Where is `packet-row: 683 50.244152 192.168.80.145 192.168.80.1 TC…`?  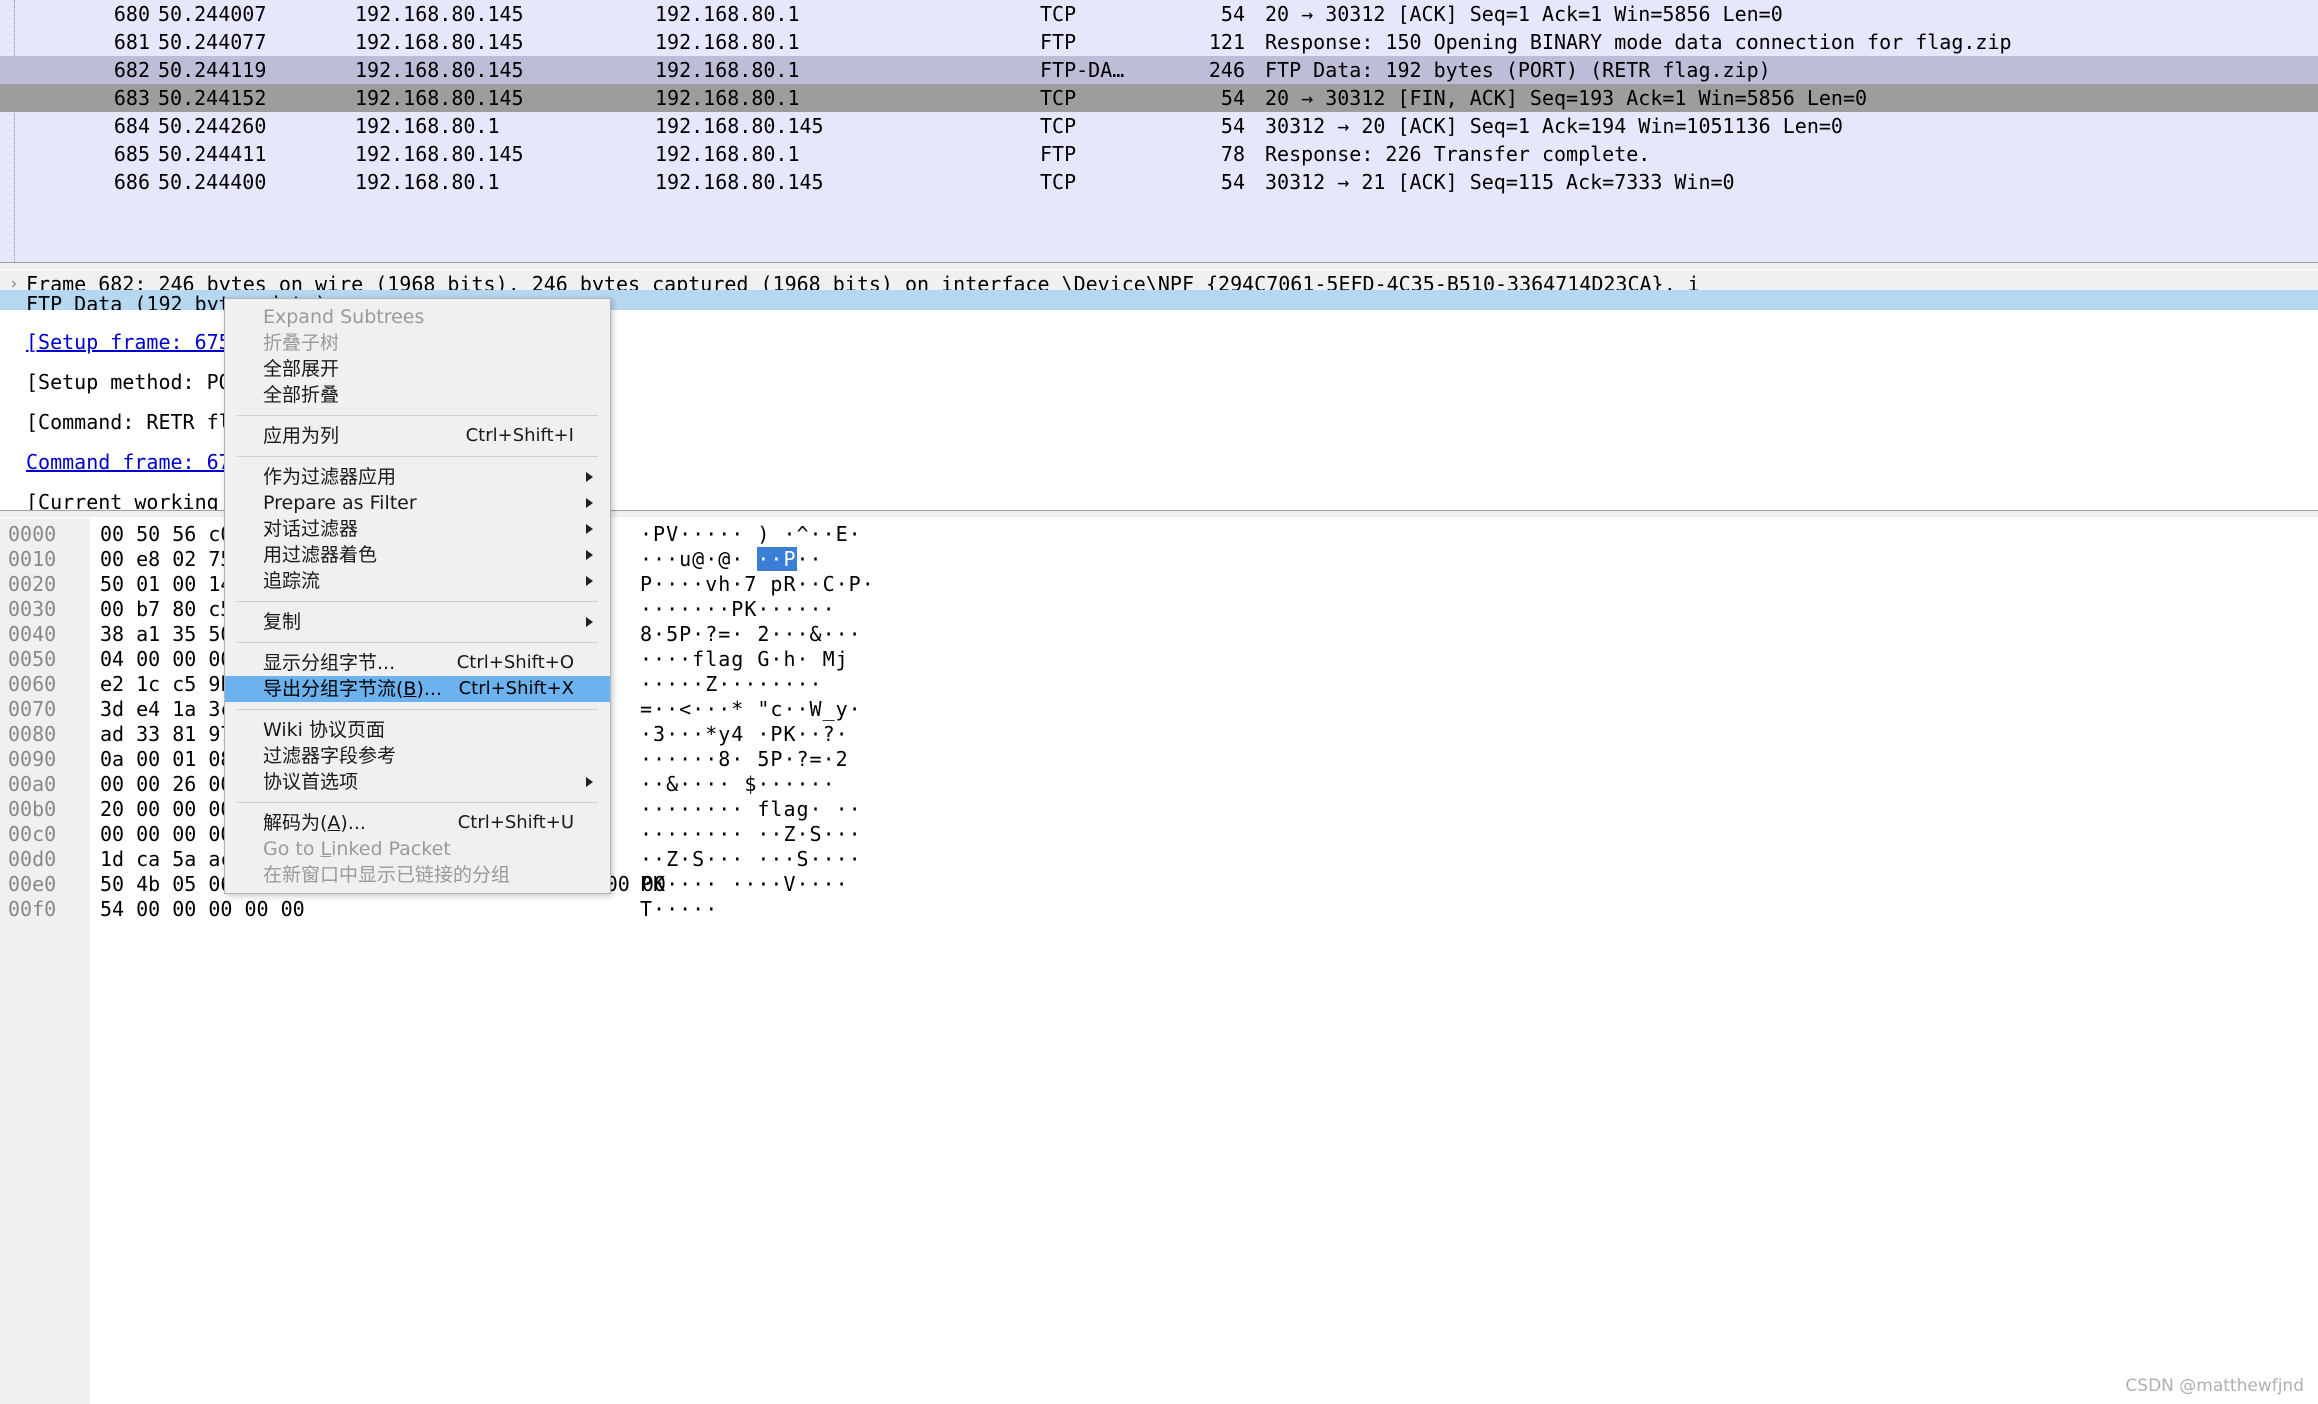
packet-row: 683 50.244152 192.168.80.145 192.168.80.1 TC… is located at coordinates (1159, 98).